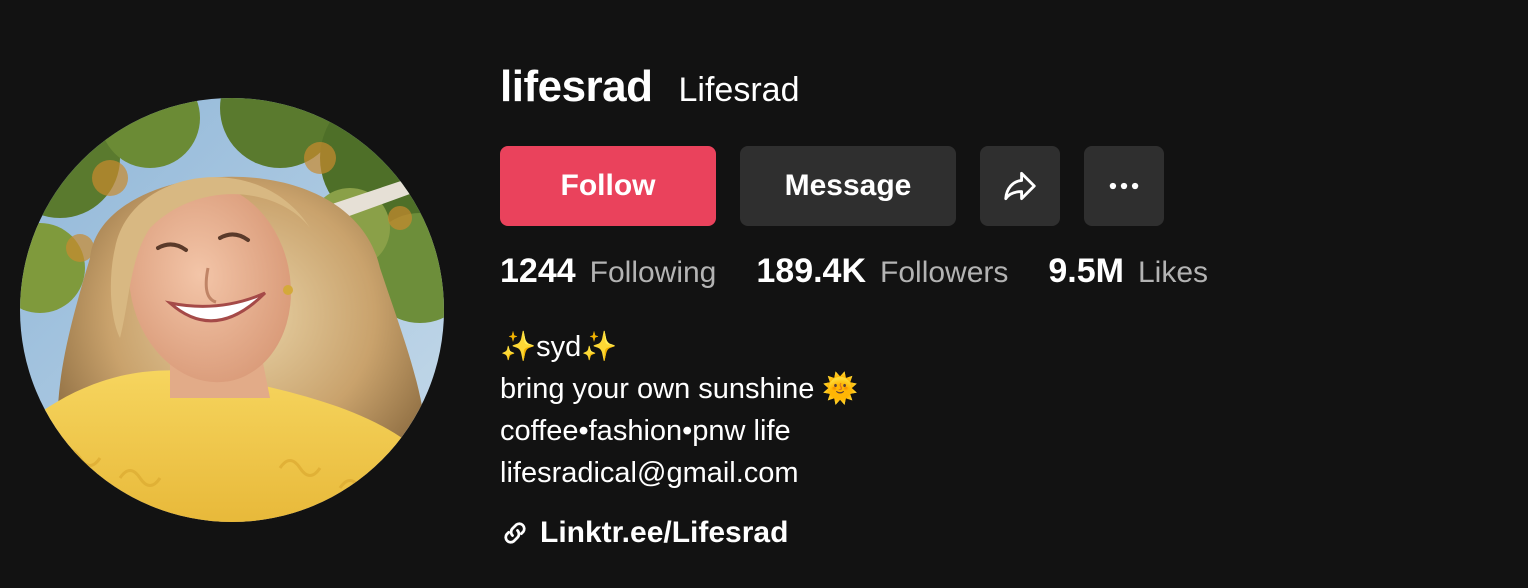  Describe the element at coordinates (1086, 271) in the screenshot. I see `stat-value: 9.5M` at that location.